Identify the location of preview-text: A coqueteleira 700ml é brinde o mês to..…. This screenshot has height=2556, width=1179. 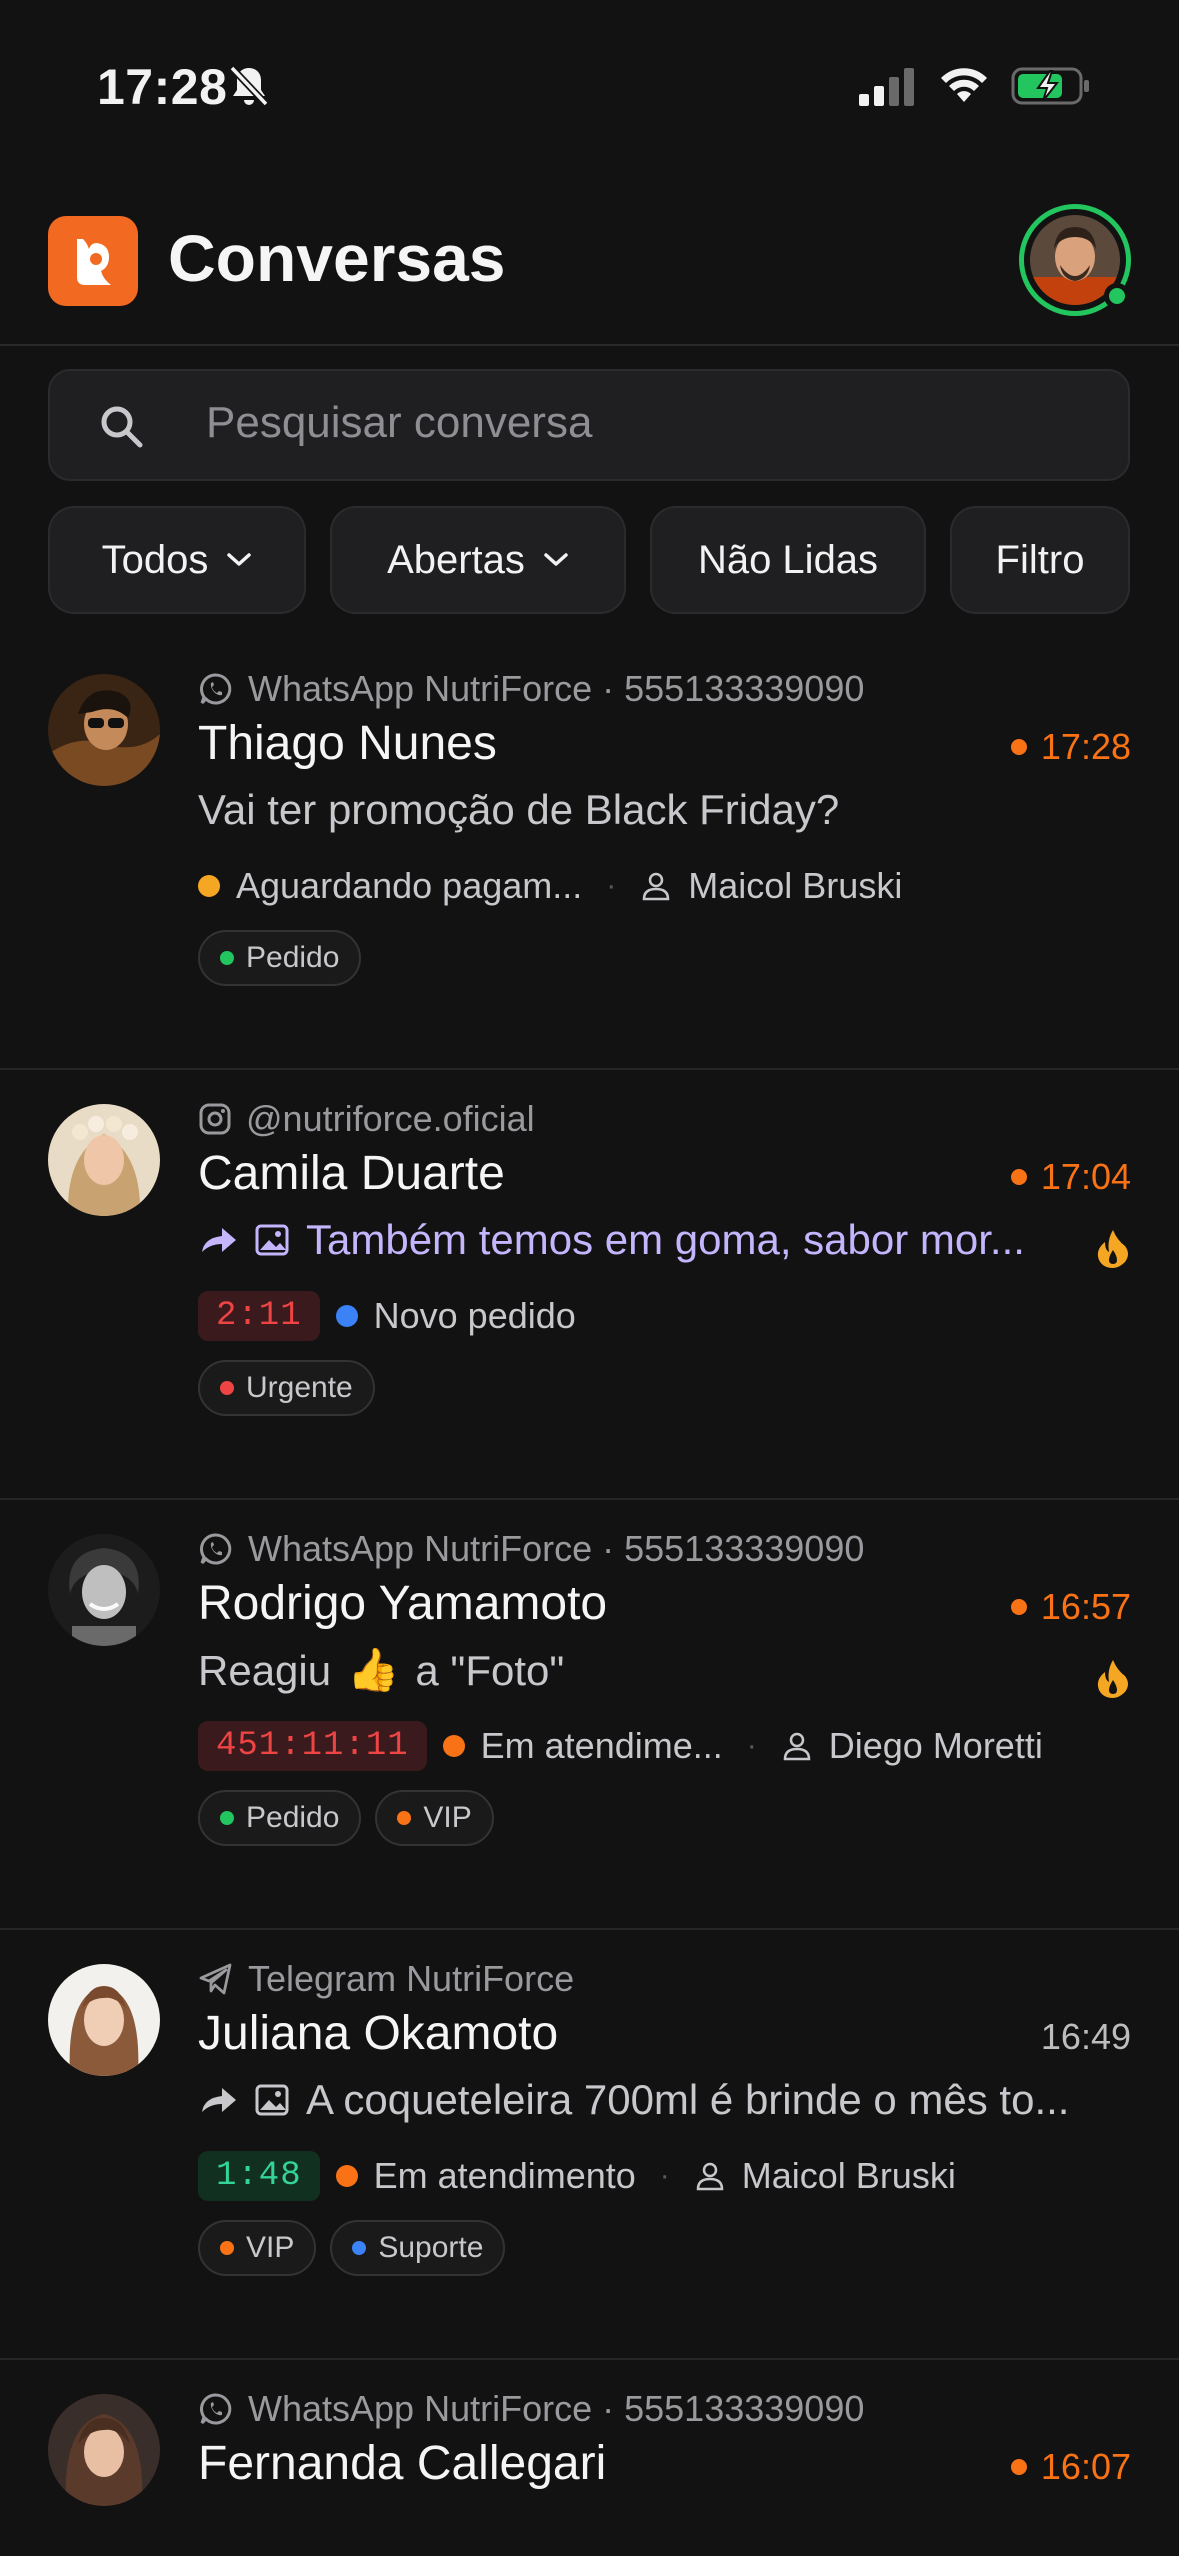
(688, 2099).